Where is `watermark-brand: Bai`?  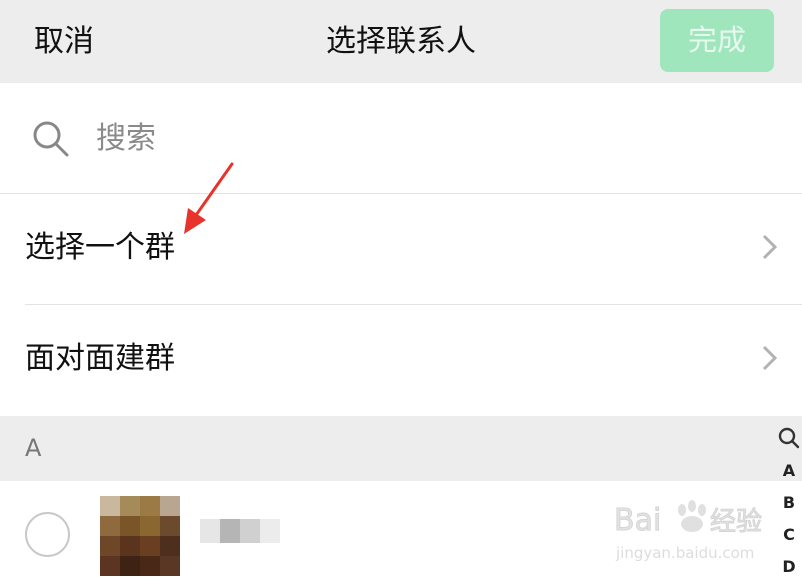 watermark-brand: Bai is located at coordinates (637, 520).